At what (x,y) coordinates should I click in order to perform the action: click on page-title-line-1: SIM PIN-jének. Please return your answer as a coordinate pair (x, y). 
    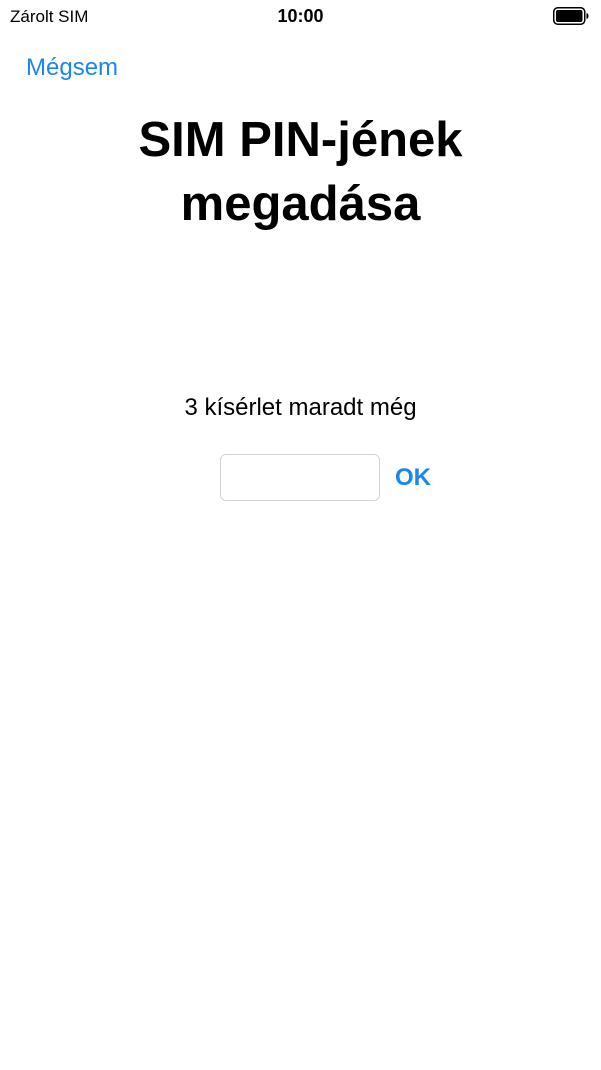
    Looking at the image, I should click on (300, 140).